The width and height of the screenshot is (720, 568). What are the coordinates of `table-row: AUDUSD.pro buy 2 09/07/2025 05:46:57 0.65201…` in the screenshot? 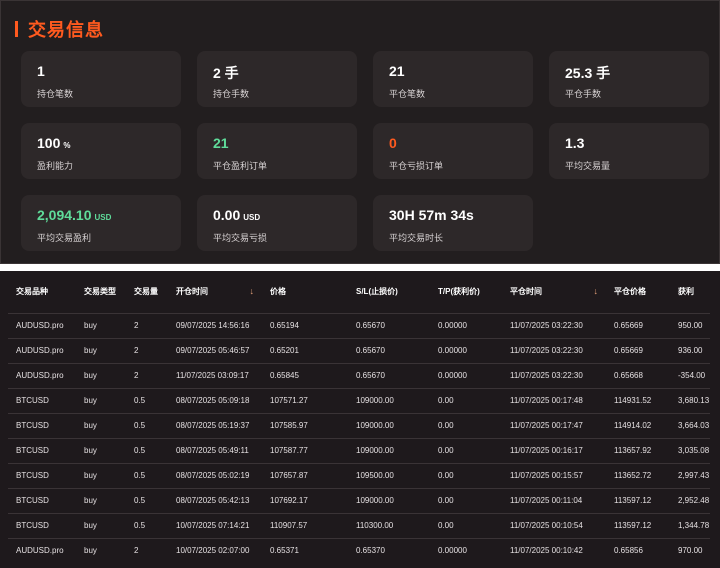 It's located at (359, 350).